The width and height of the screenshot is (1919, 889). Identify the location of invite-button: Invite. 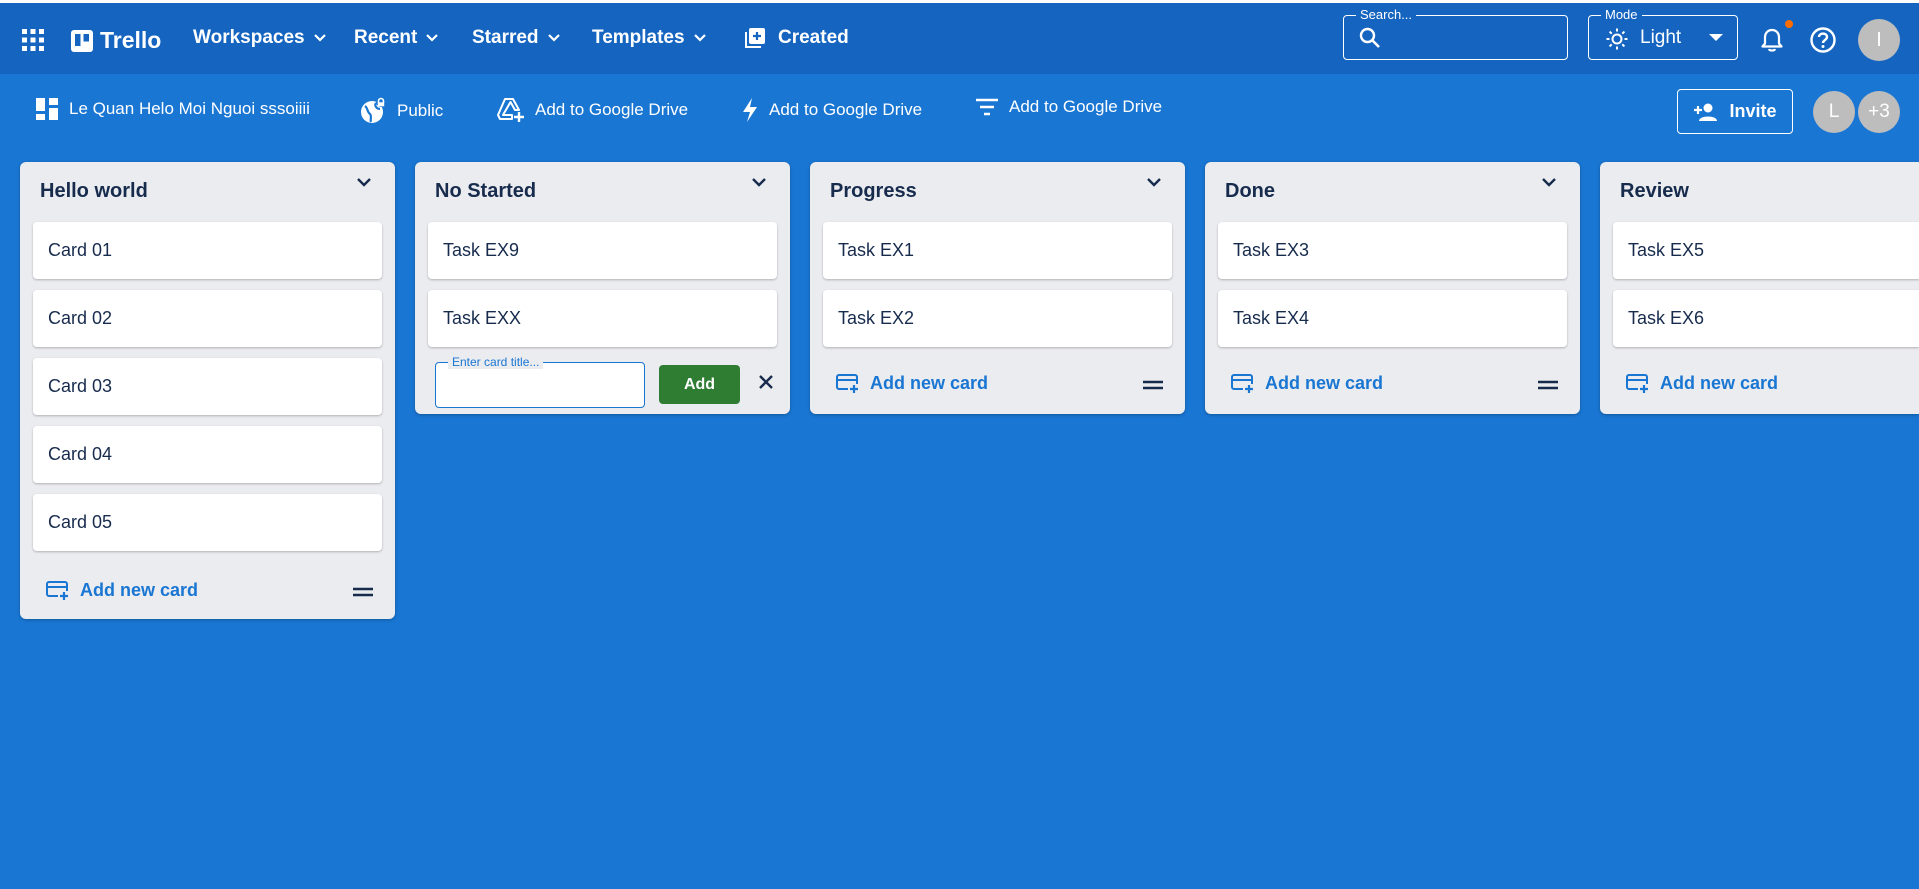
(1735, 111).